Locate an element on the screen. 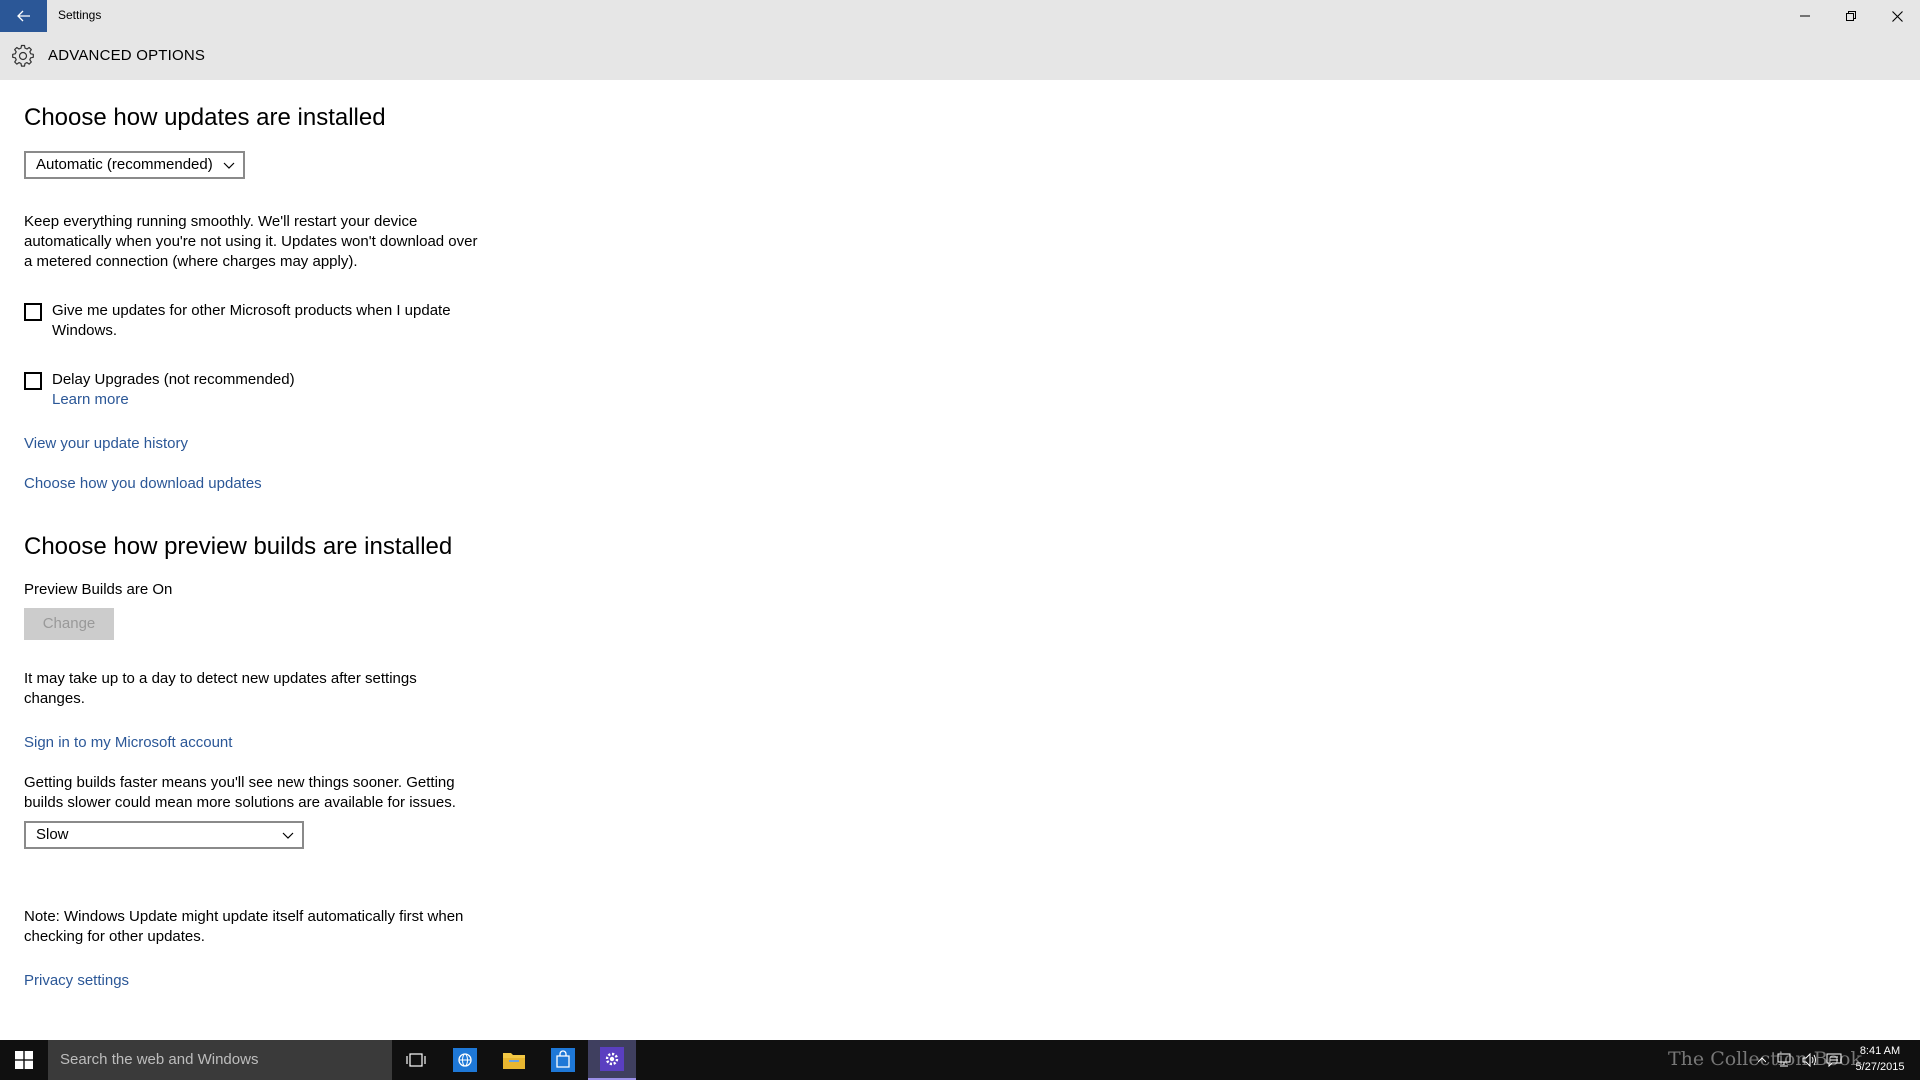 The height and width of the screenshot is (1080, 1920). windows-logo-icon is located at coordinates (24, 1060).